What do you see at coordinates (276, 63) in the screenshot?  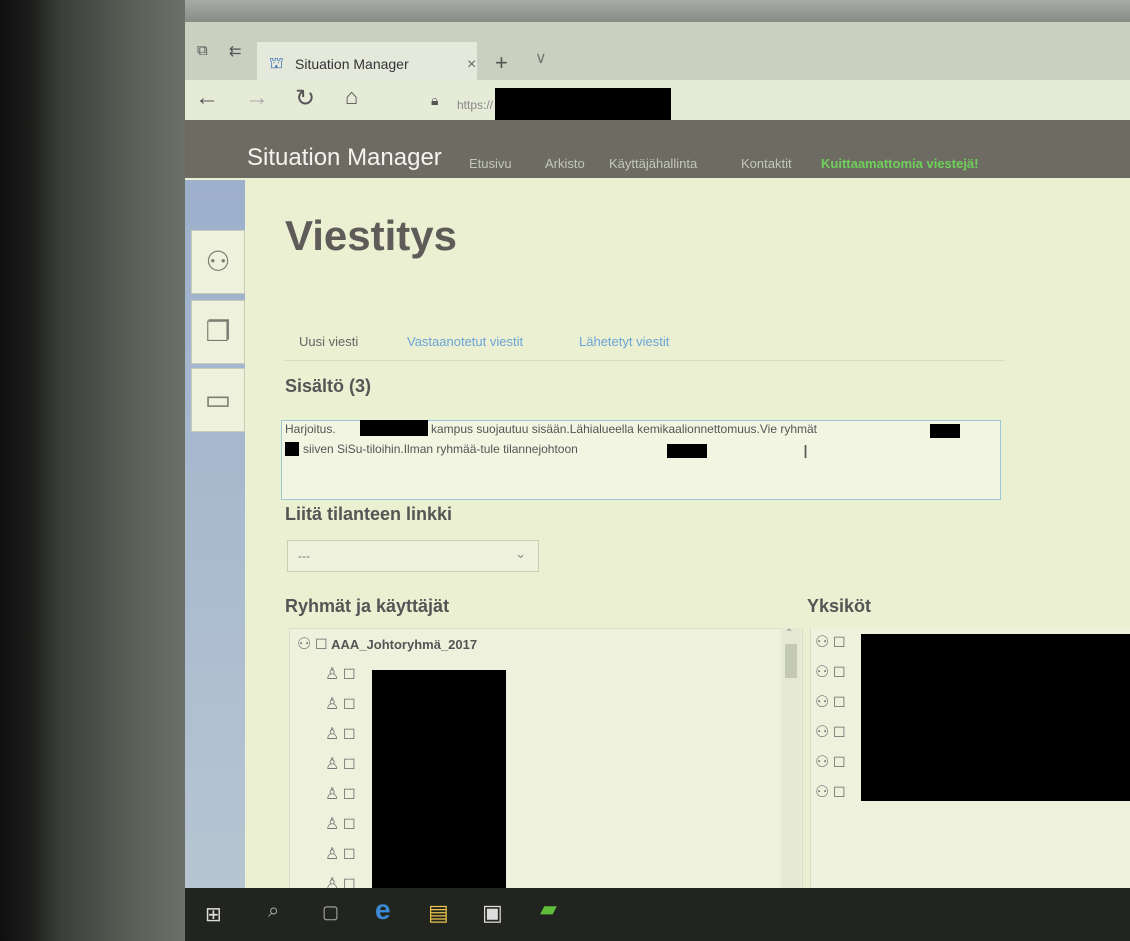 I see `site-favicon-icon: ⛫` at bounding box center [276, 63].